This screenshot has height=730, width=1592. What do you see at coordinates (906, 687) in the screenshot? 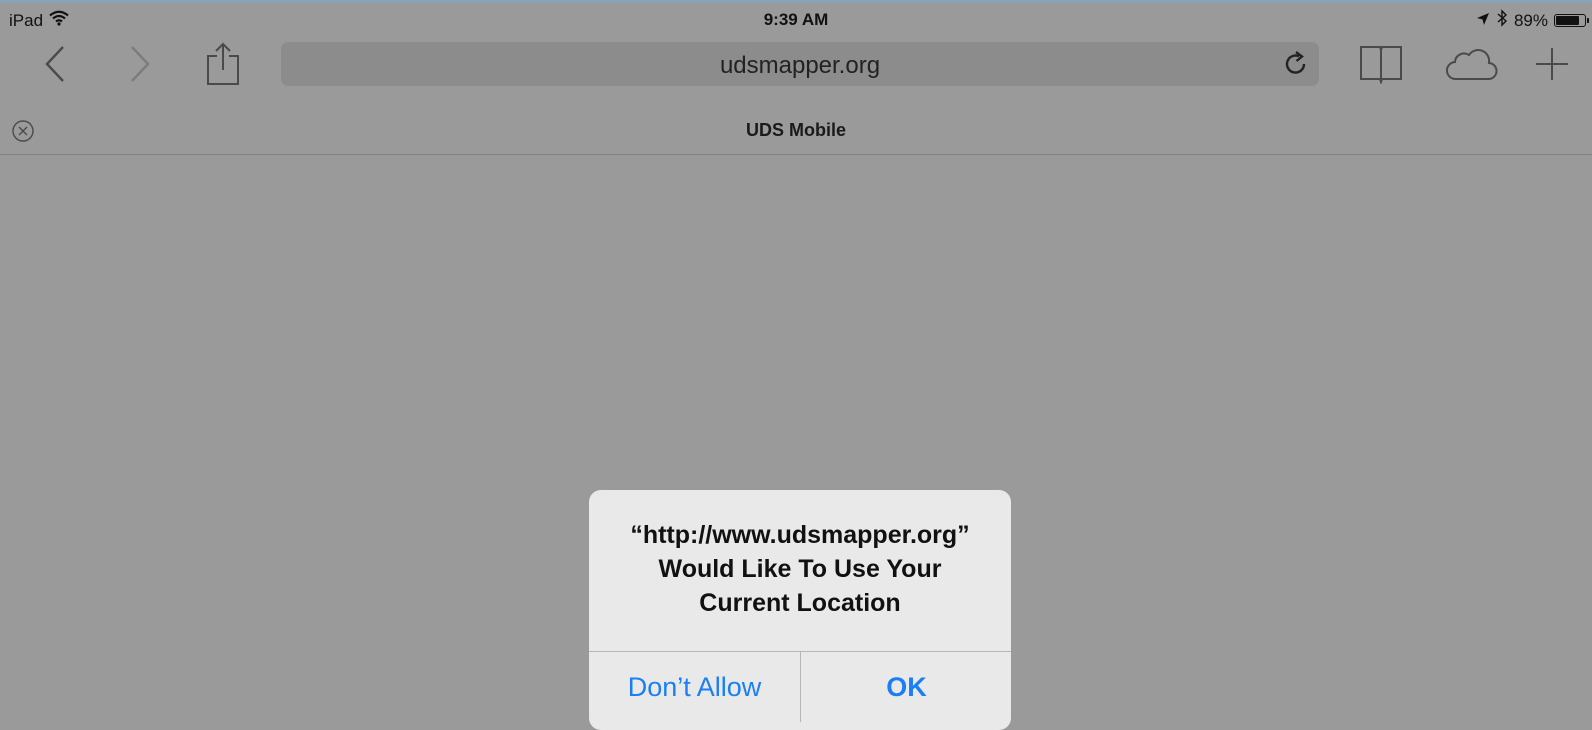
I see `ok-button: OK` at bounding box center [906, 687].